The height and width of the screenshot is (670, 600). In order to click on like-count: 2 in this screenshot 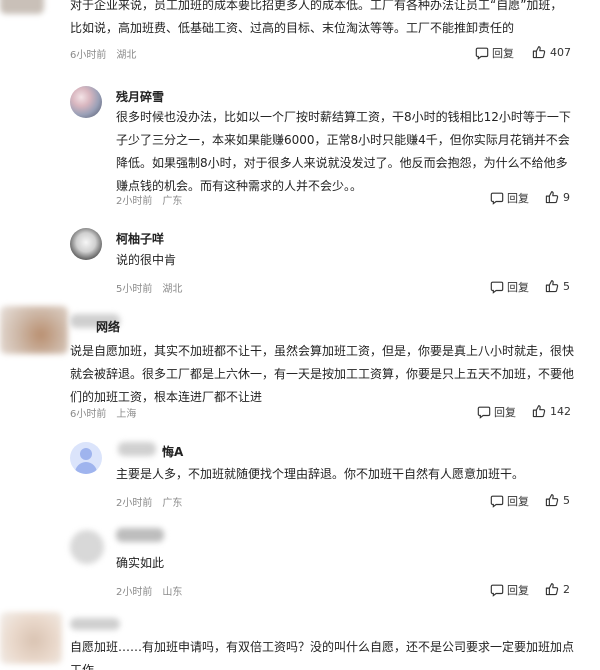, I will do `click(566, 589)`.